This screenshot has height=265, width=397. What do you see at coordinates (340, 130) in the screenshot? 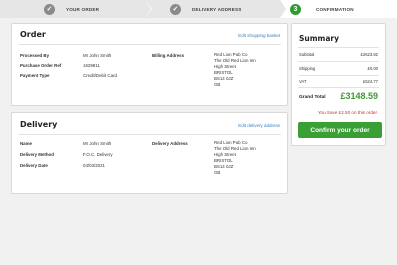
I see `confirm-order-button: Confirm your order` at bounding box center [340, 130].